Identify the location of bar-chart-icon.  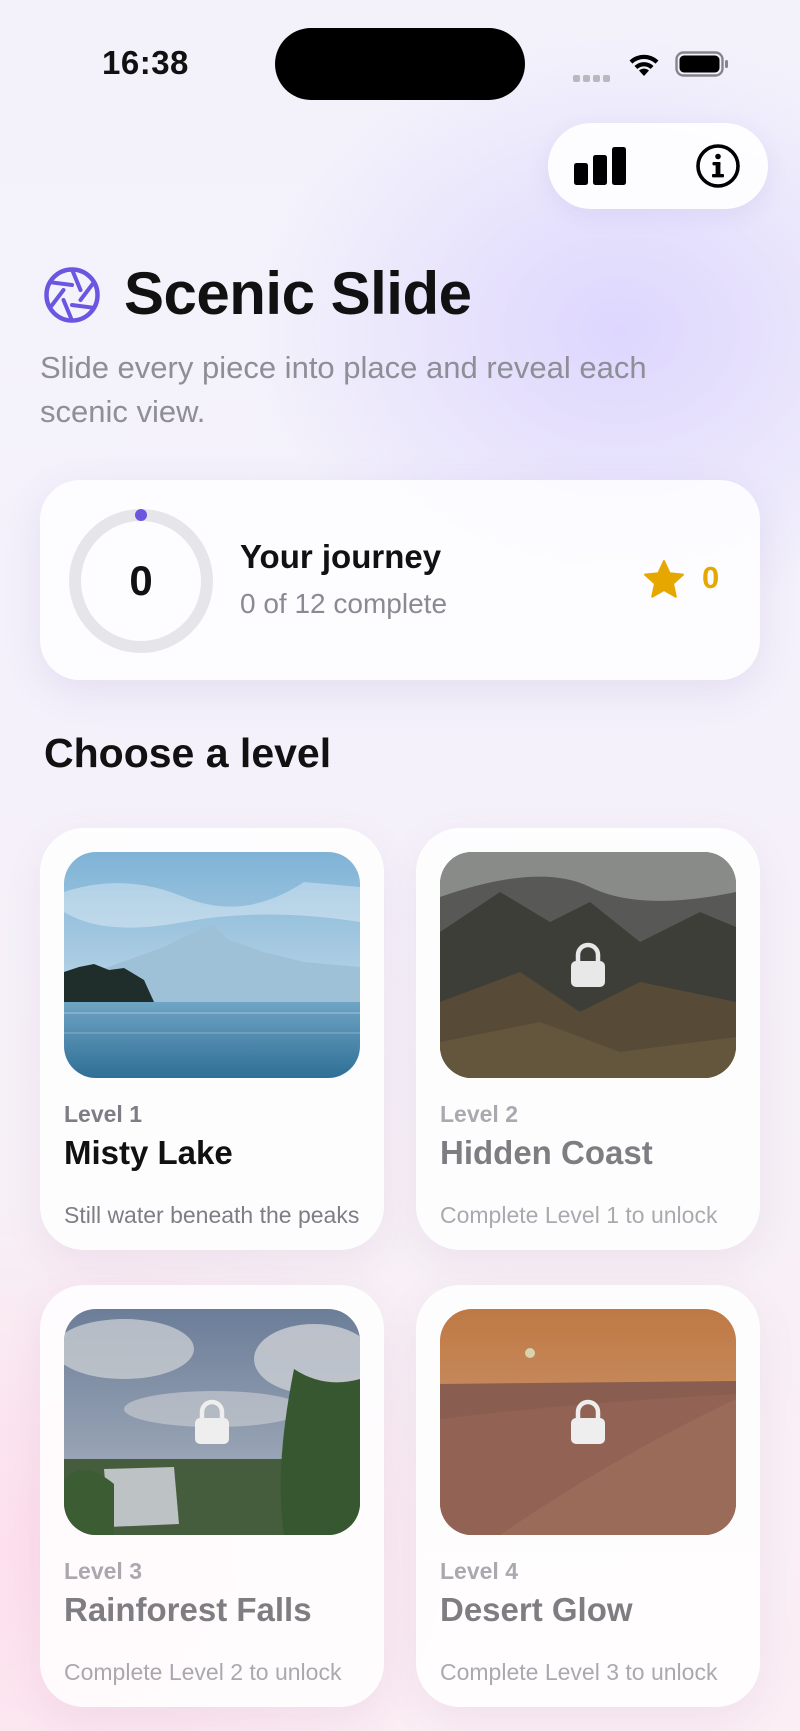
(600, 166).